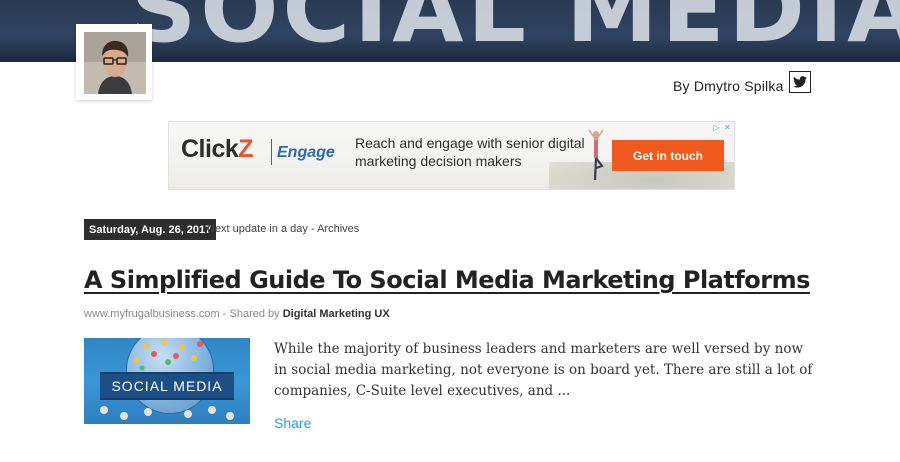  What do you see at coordinates (722, 127) in the screenshot?
I see `ad-choices: ▷ ✕` at bounding box center [722, 127].